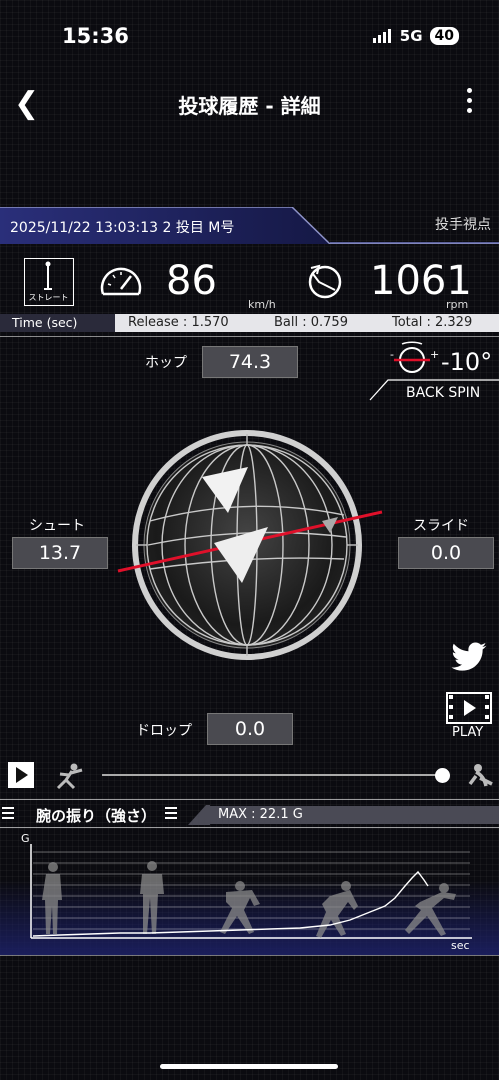 This screenshot has height=1080, width=499. Describe the element at coordinates (411, 36) in the screenshot. I see `network-label: 5G` at that location.